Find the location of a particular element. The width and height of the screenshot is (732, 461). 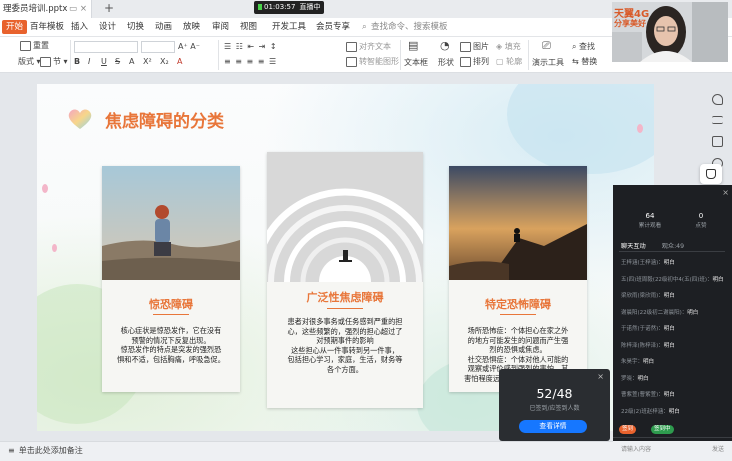

bold-button: B is located at coordinates (77, 62).